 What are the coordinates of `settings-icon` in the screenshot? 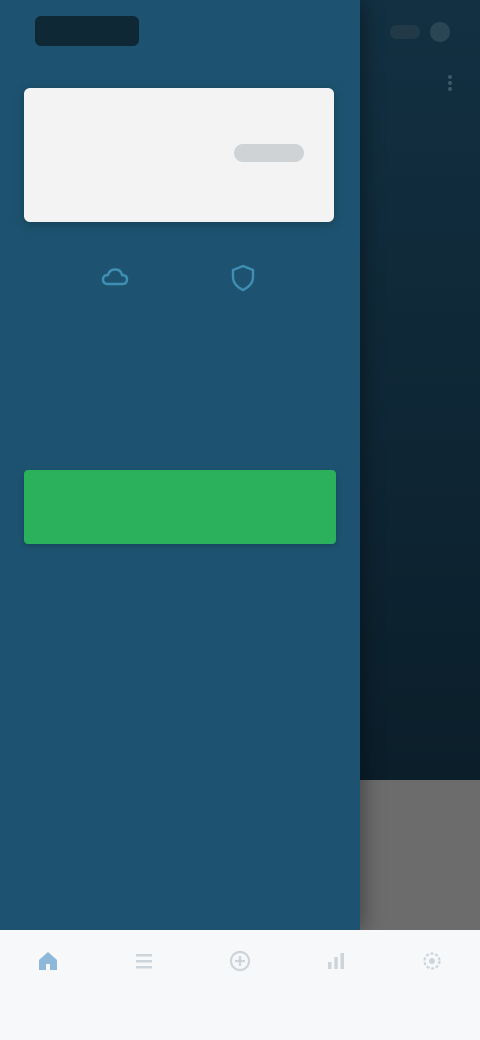 It's located at (432, 961).